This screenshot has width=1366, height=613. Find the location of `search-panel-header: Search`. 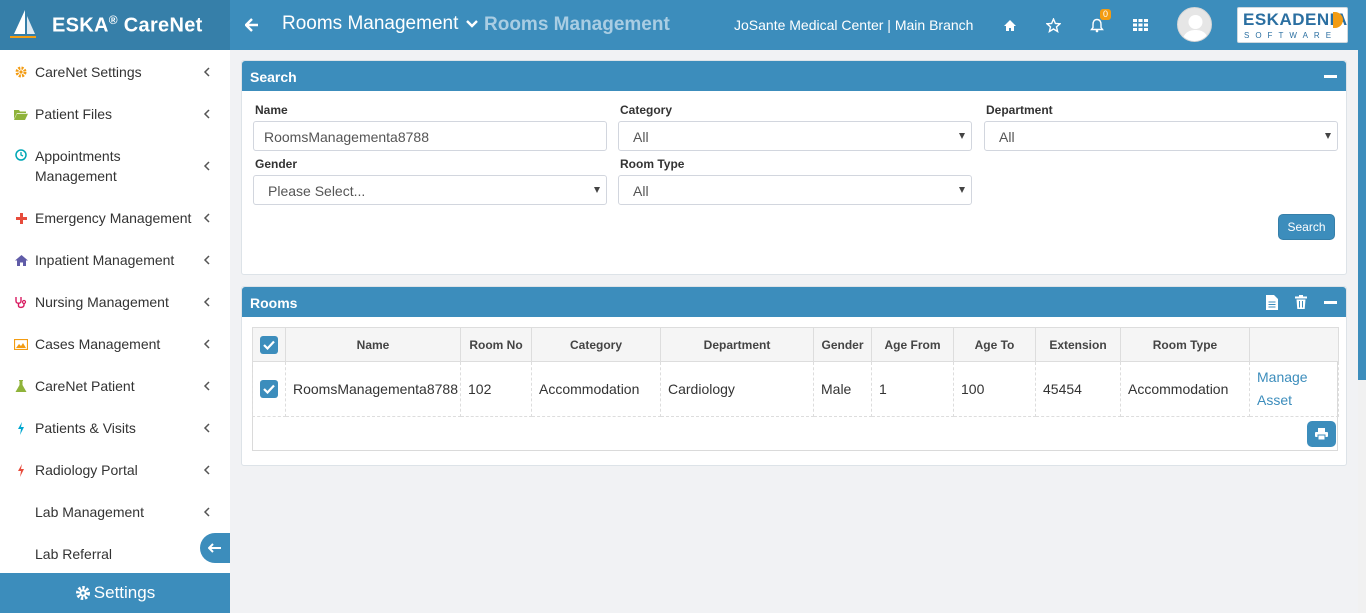

search-panel-header: Search is located at coordinates (794, 76).